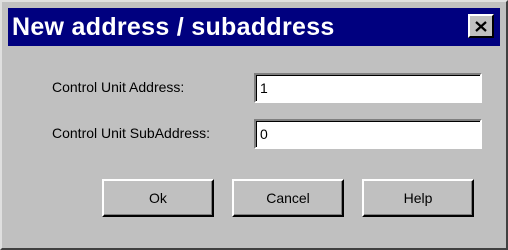 The image size is (508, 250). I want to click on address-field, so click(368, 88).